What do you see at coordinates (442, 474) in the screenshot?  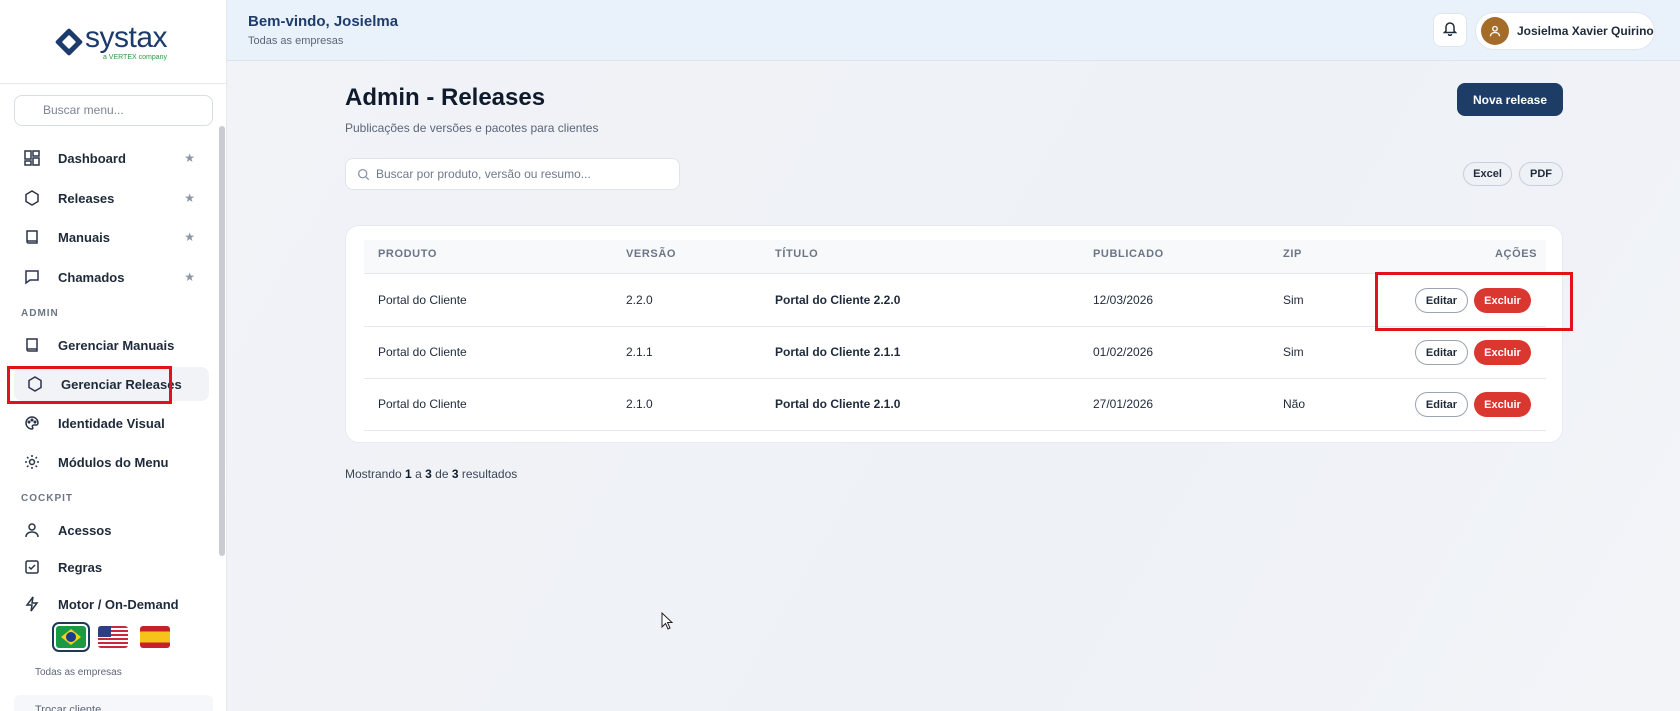 I see `pagination-de: de` at bounding box center [442, 474].